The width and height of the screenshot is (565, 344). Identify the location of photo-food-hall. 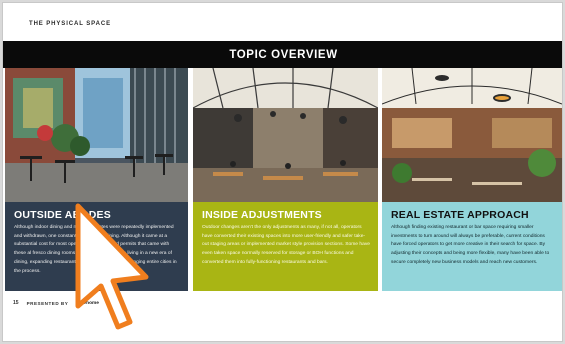
(472, 135).